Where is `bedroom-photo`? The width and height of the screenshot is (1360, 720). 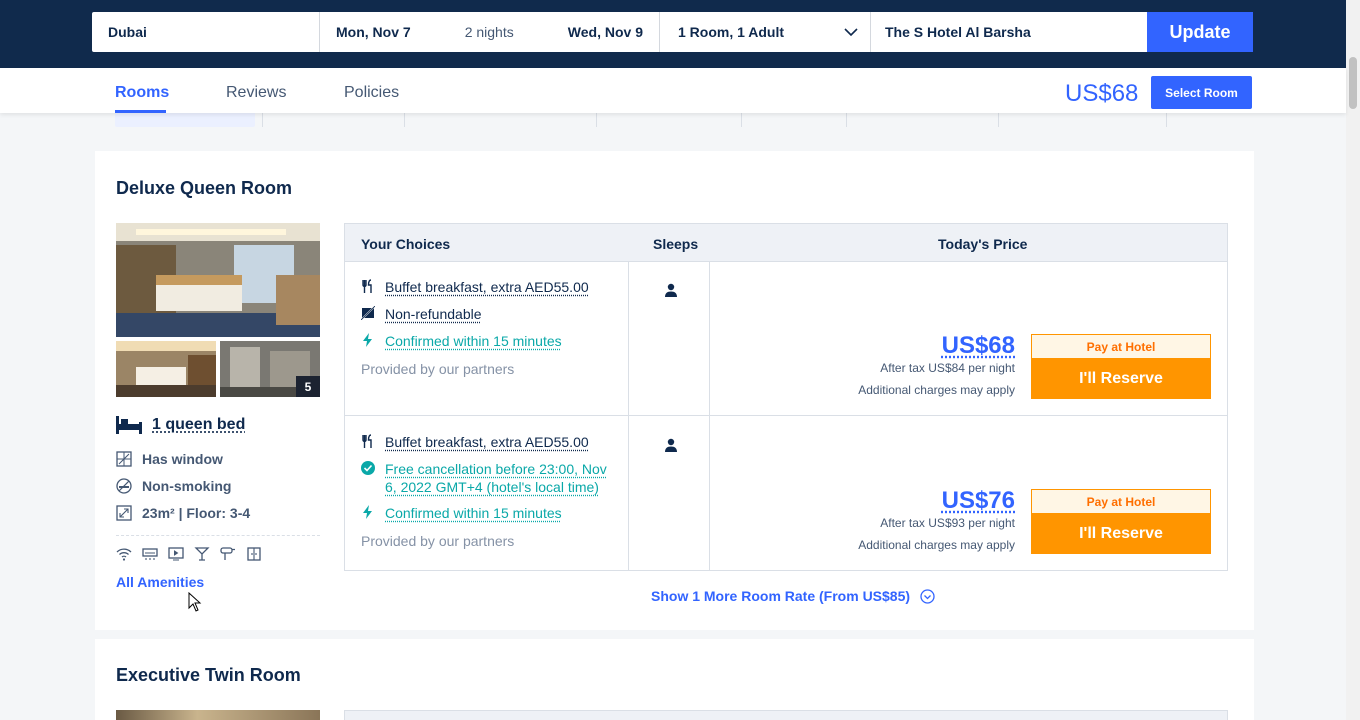
bedroom-photo is located at coordinates (218, 280).